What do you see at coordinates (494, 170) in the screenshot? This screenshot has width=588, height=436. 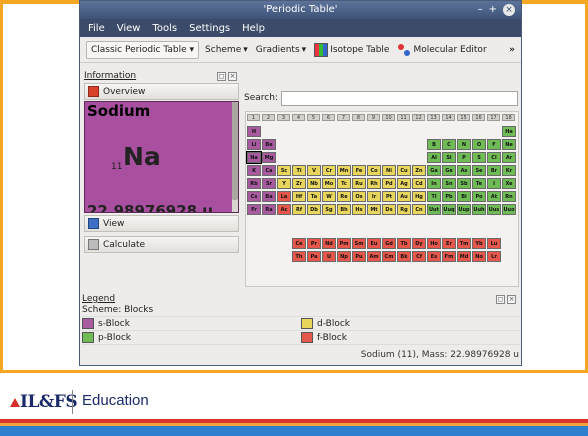 I see `element-br: Br` at bounding box center [494, 170].